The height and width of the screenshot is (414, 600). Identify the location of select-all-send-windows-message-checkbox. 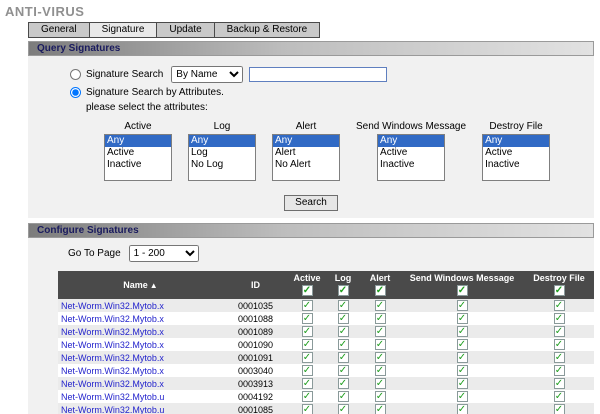
(462, 291).